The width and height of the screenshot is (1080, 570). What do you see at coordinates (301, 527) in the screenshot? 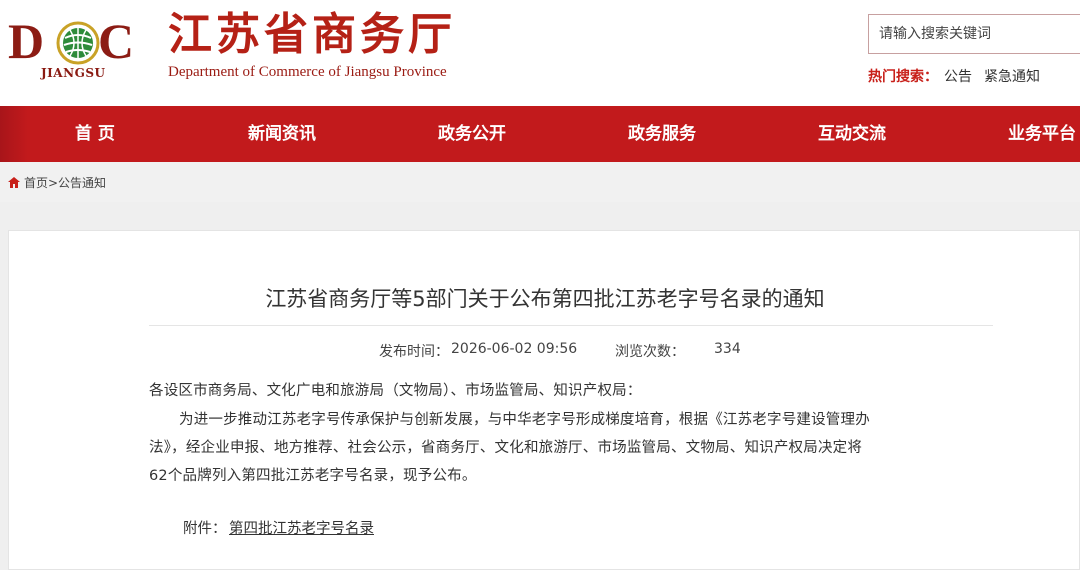
I see `attachment-link: 第四批江苏老字号名录` at bounding box center [301, 527].